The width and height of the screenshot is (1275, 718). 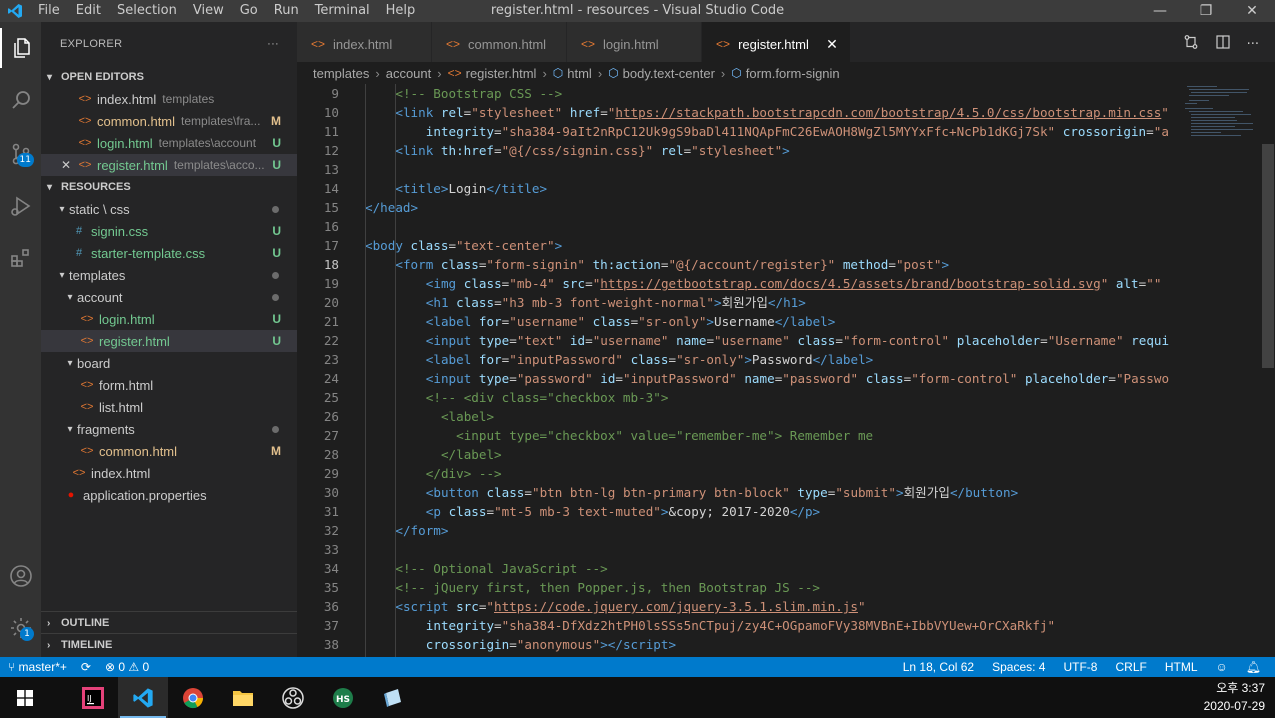 I want to click on tree-folder: ▾ static \ css, so click(x=169, y=209).